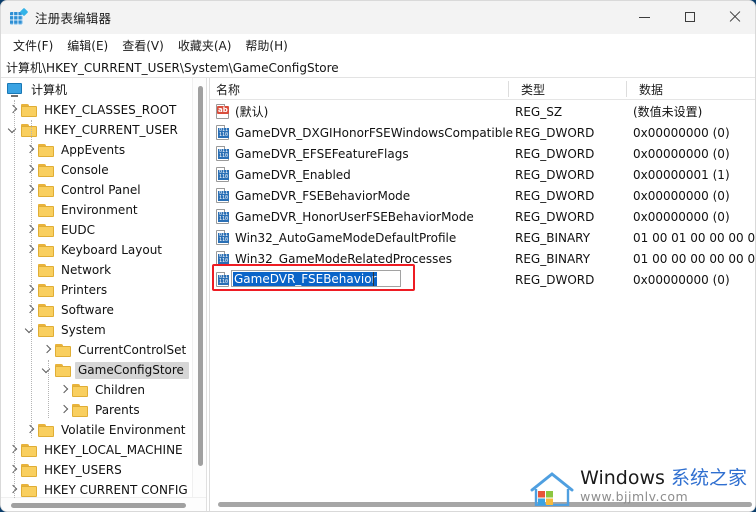  Describe the element at coordinates (313, 195) in the screenshot. I see `row-name-cell: 011 110 GameDVR_FSEBehaviorMode` at that location.